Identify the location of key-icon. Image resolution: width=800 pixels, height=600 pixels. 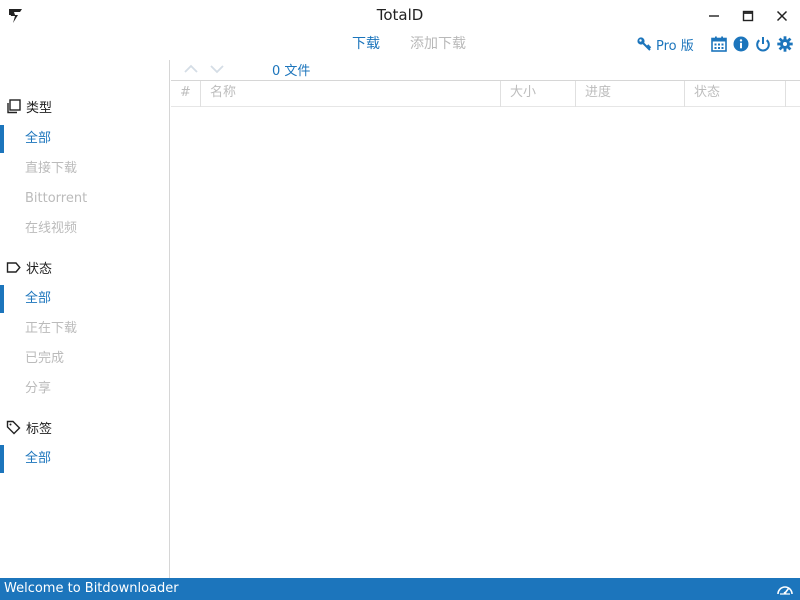
(644, 44).